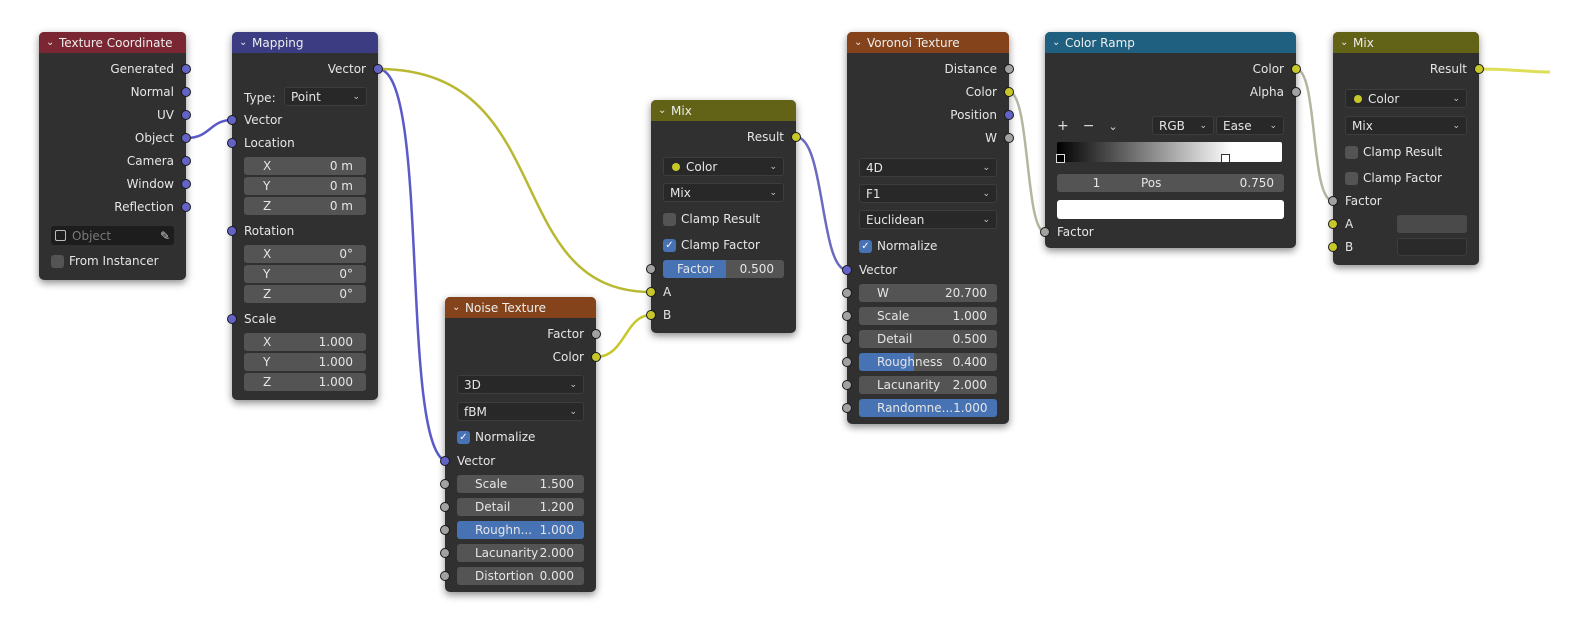 This screenshot has width=1586, height=628. What do you see at coordinates (305, 294) in the screenshot?
I see `rotation-z: Z 0°` at bounding box center [305, 294].